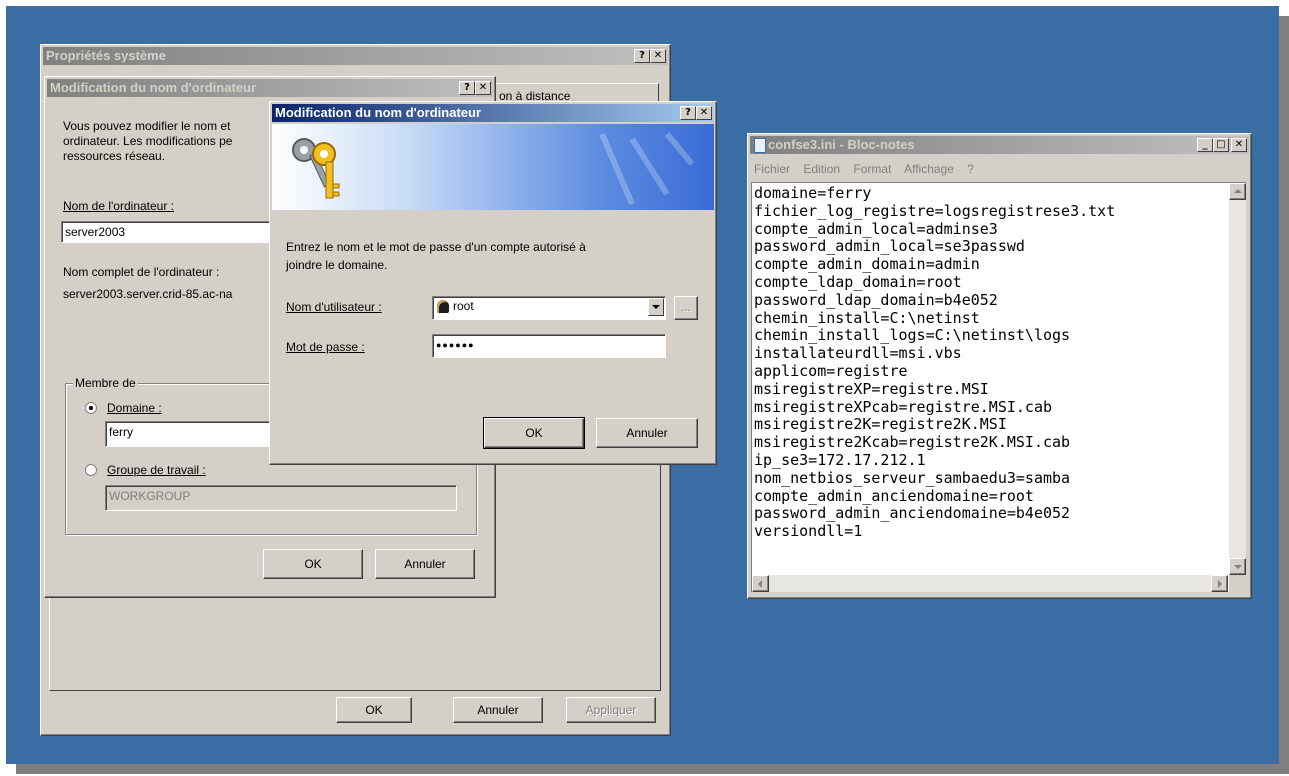 Image resolution: width=1289 pixels, height=776 pixels. I want to click on menu-format: Format, so click(872, 169).